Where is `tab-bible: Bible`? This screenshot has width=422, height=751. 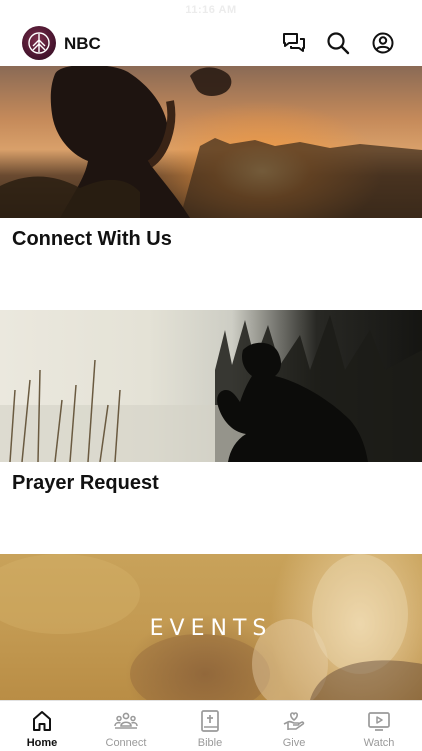 tab-bible: Bible is located at coordinates (210, 726).